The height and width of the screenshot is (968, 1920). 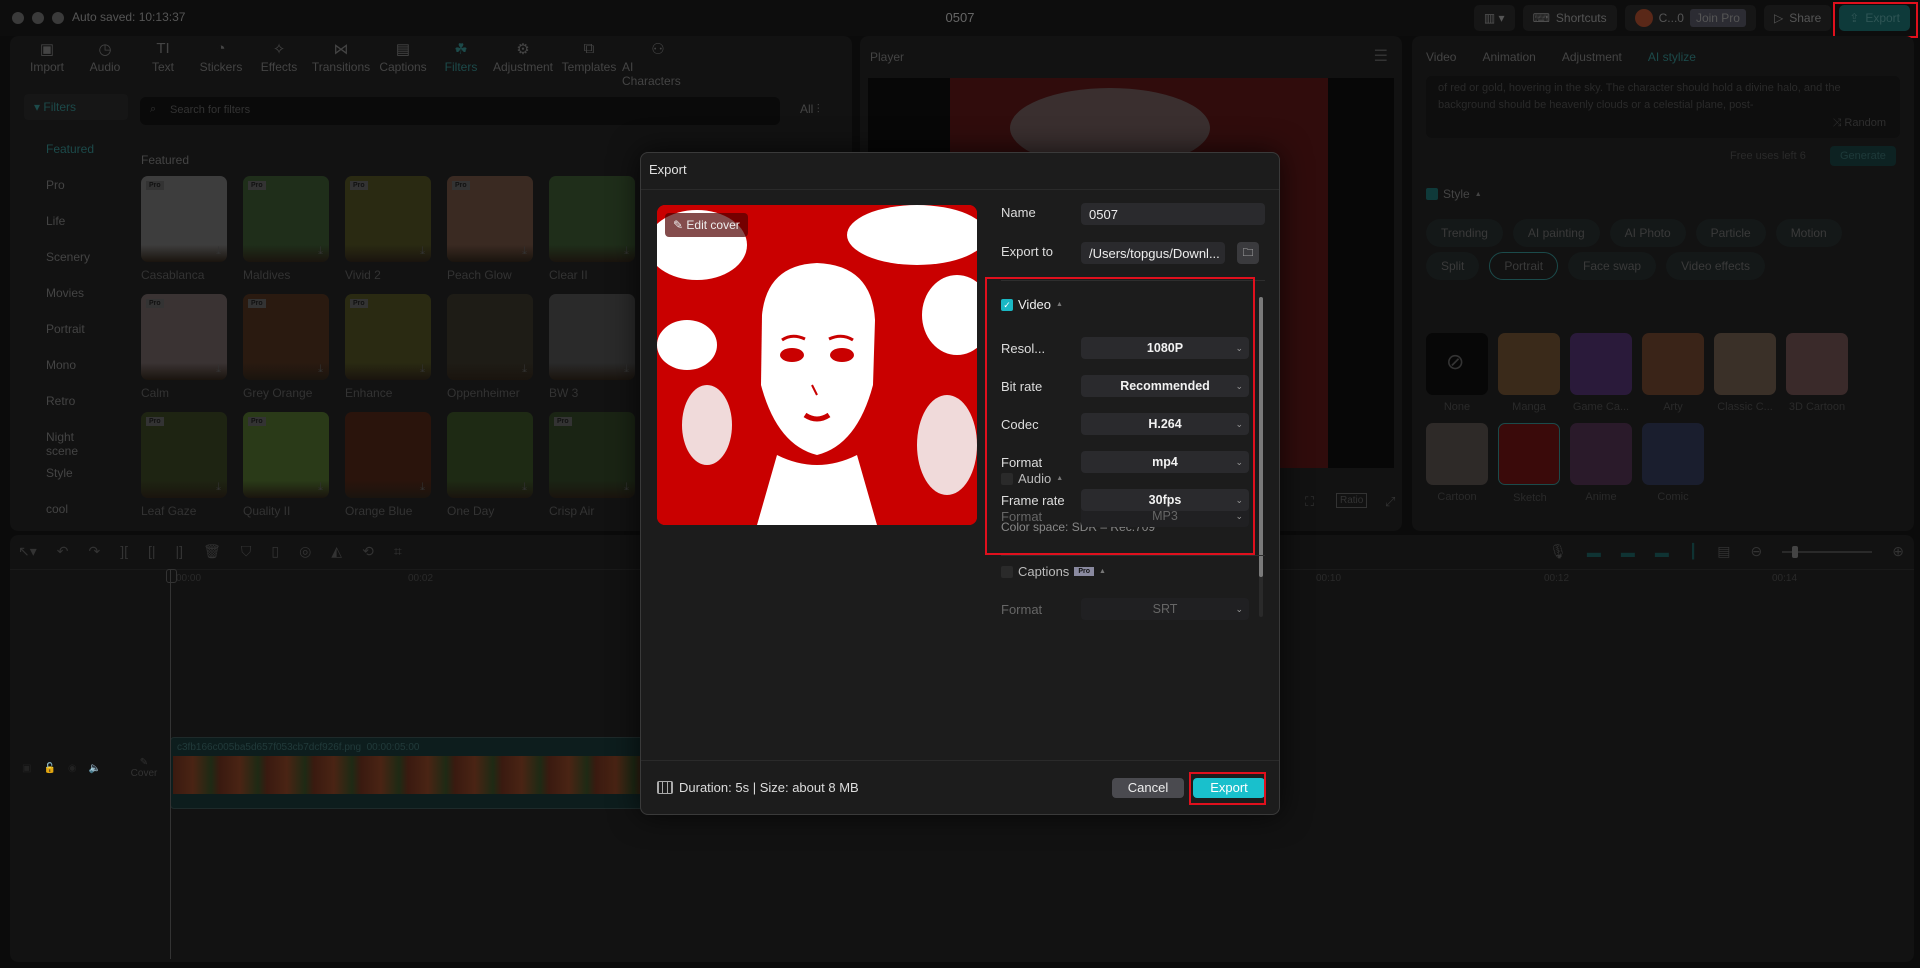 What do you see at coordinates (1248, 253) in the screenshot?
I see `browse-folder-button: 🗀` at bounding box center [1248, 253].